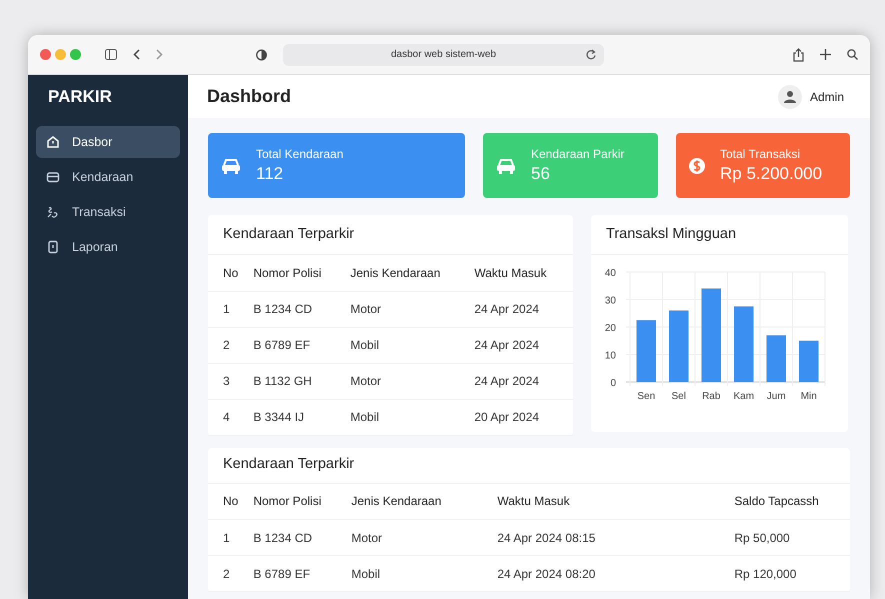 The width and height of the screenshot is (885, 599). I want to click on table-cell: 24 Apr 2024 08:20, so click(601, 574).